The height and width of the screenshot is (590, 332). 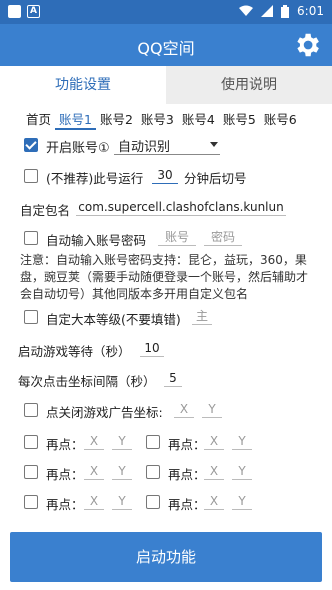 What do you see at coordinates (113, 319) in the screenshot?
I see `level-label: 自定大本等级(不要填错)` at bounding box center [113, 319].